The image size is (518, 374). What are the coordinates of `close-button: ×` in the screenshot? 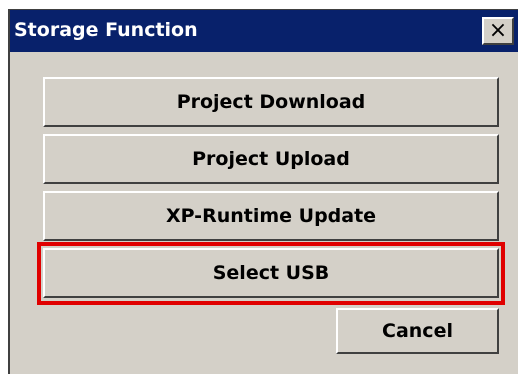 It's located at (498, 31).